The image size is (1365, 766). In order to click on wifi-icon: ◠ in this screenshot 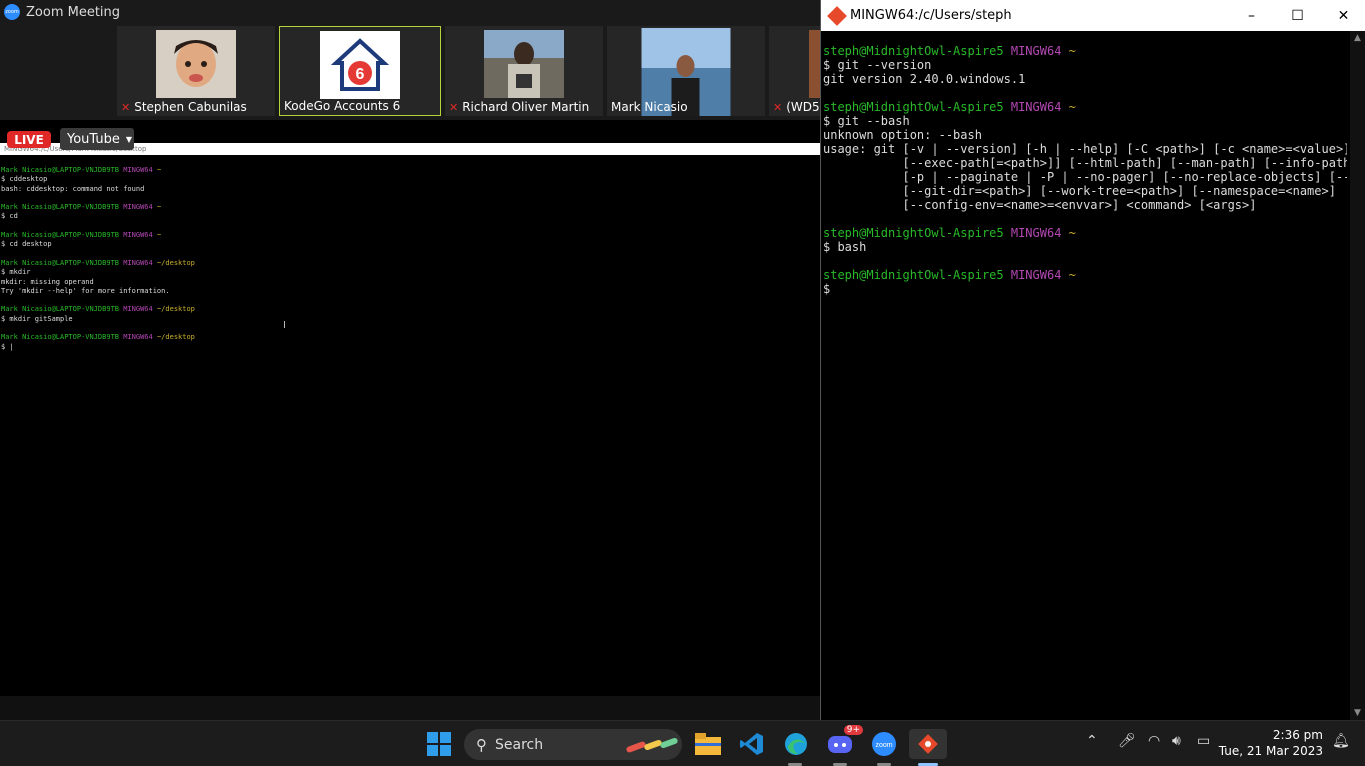, I will do `click(1154, 741)`.